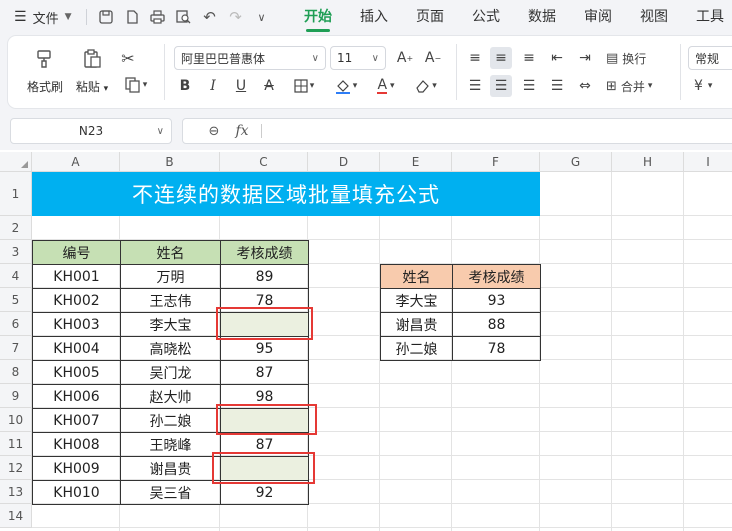 This screenshot has height=531, width=732. Describe the element at coordinates (236, 17) in the screenshot. I see `redo-icon: ↷` at that location.